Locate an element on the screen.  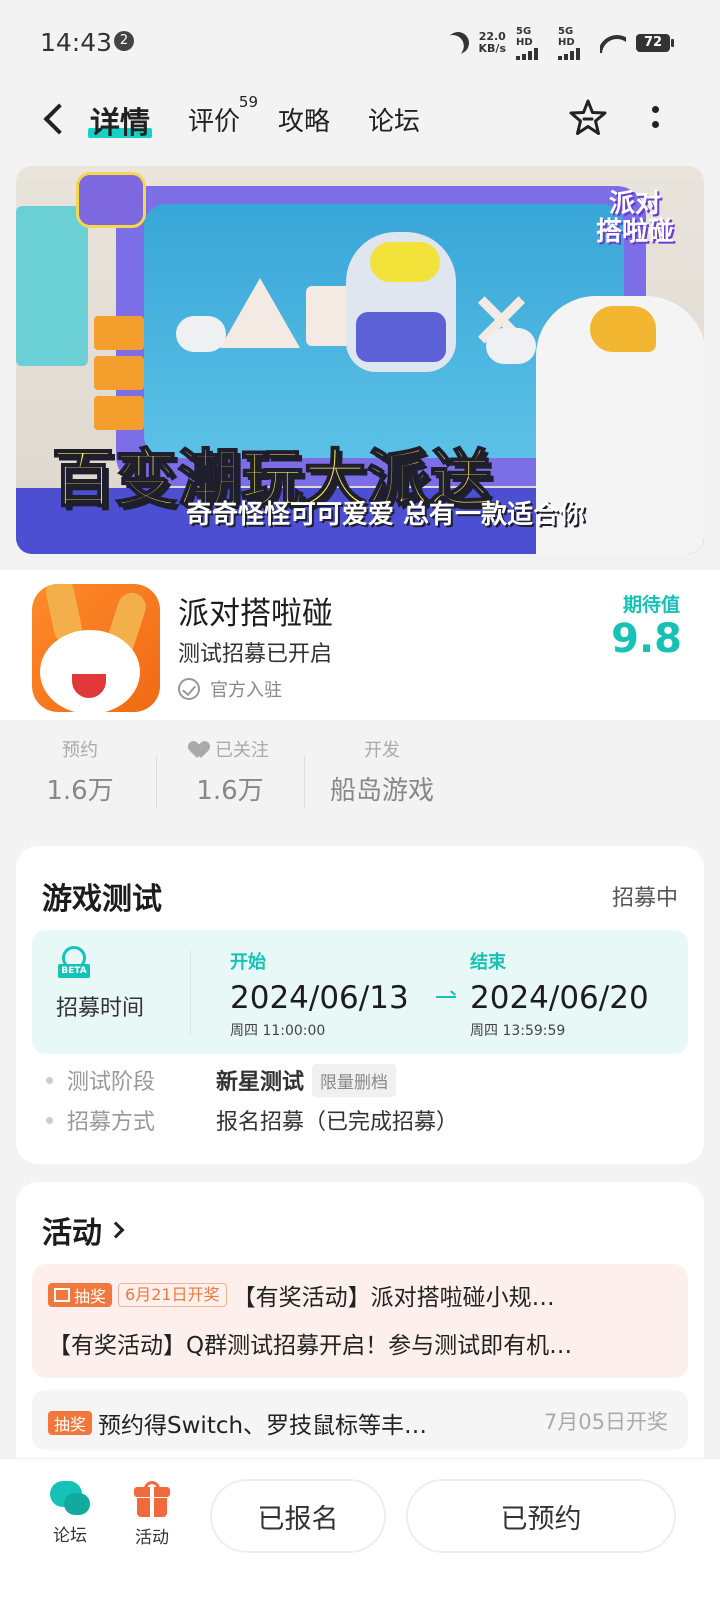
recruit-status: 招募中 is located at coordinates (644, 898).